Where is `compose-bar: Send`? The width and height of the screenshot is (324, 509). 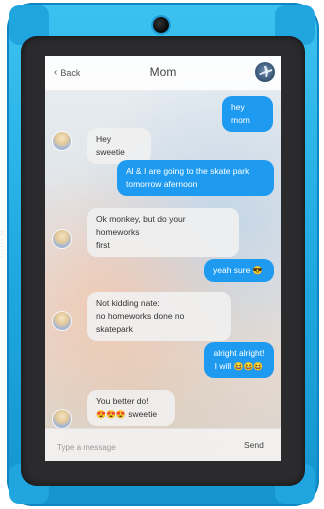 compose-bar: Send is located at coordinates (163, 444).